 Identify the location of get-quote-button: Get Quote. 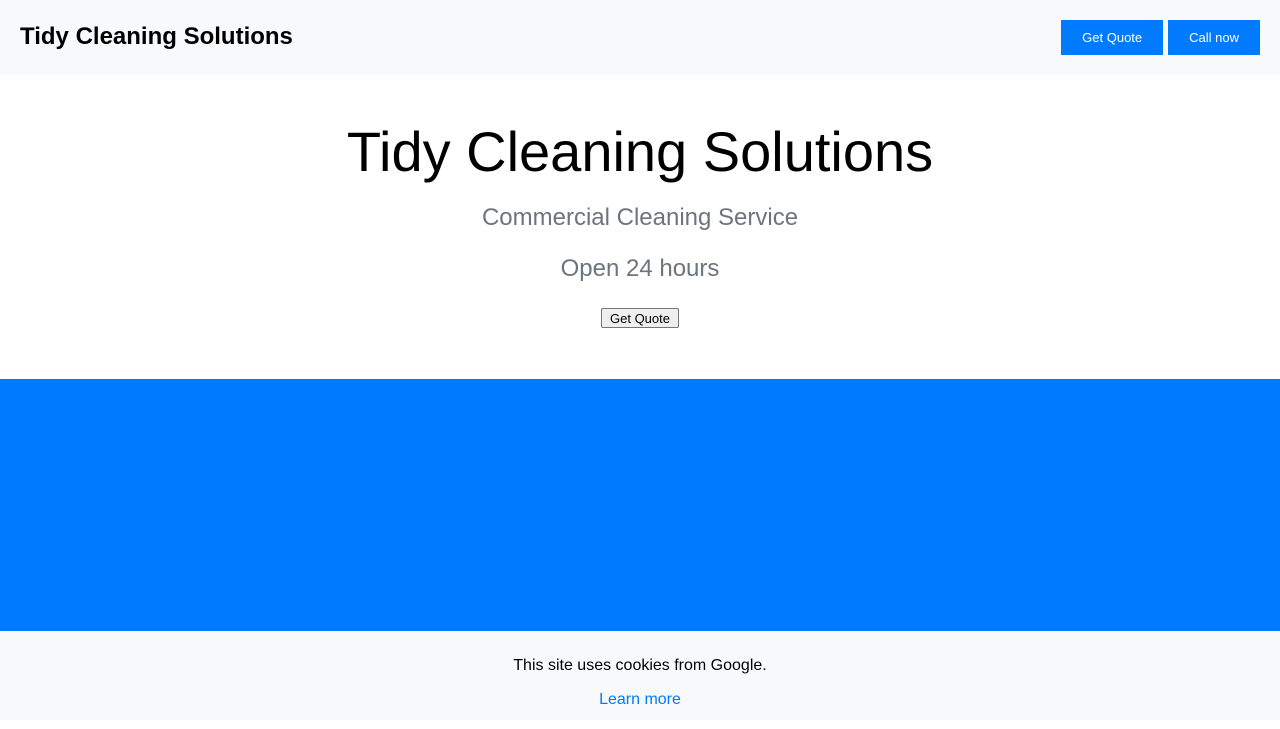
(1112, 37).